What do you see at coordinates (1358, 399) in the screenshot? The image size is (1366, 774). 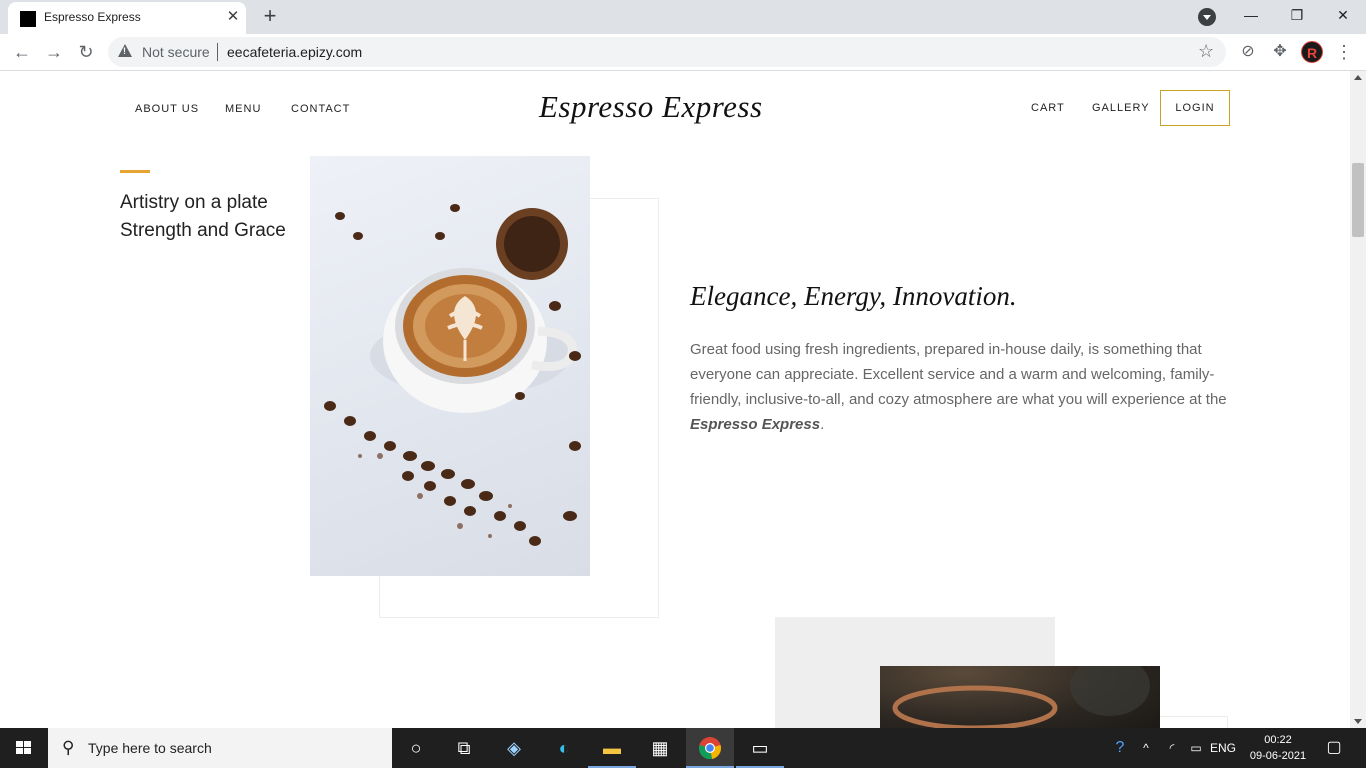 I see `page-scrollbar` at bounding box center [1358, 399].